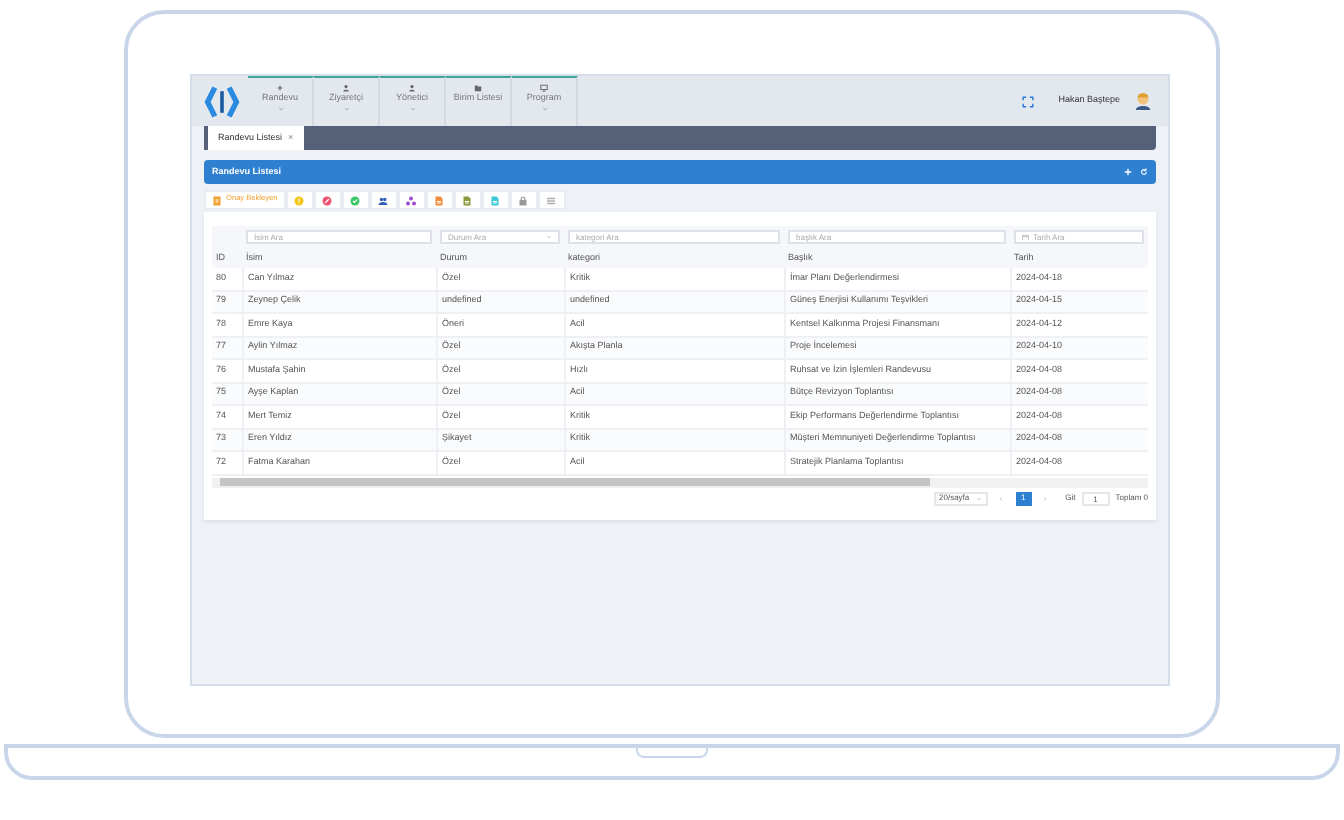 This screenshot has width=1344, height=820. Describe the element at coordinates (1128, 172) in the screenshot. I see `add-icon` at that location.